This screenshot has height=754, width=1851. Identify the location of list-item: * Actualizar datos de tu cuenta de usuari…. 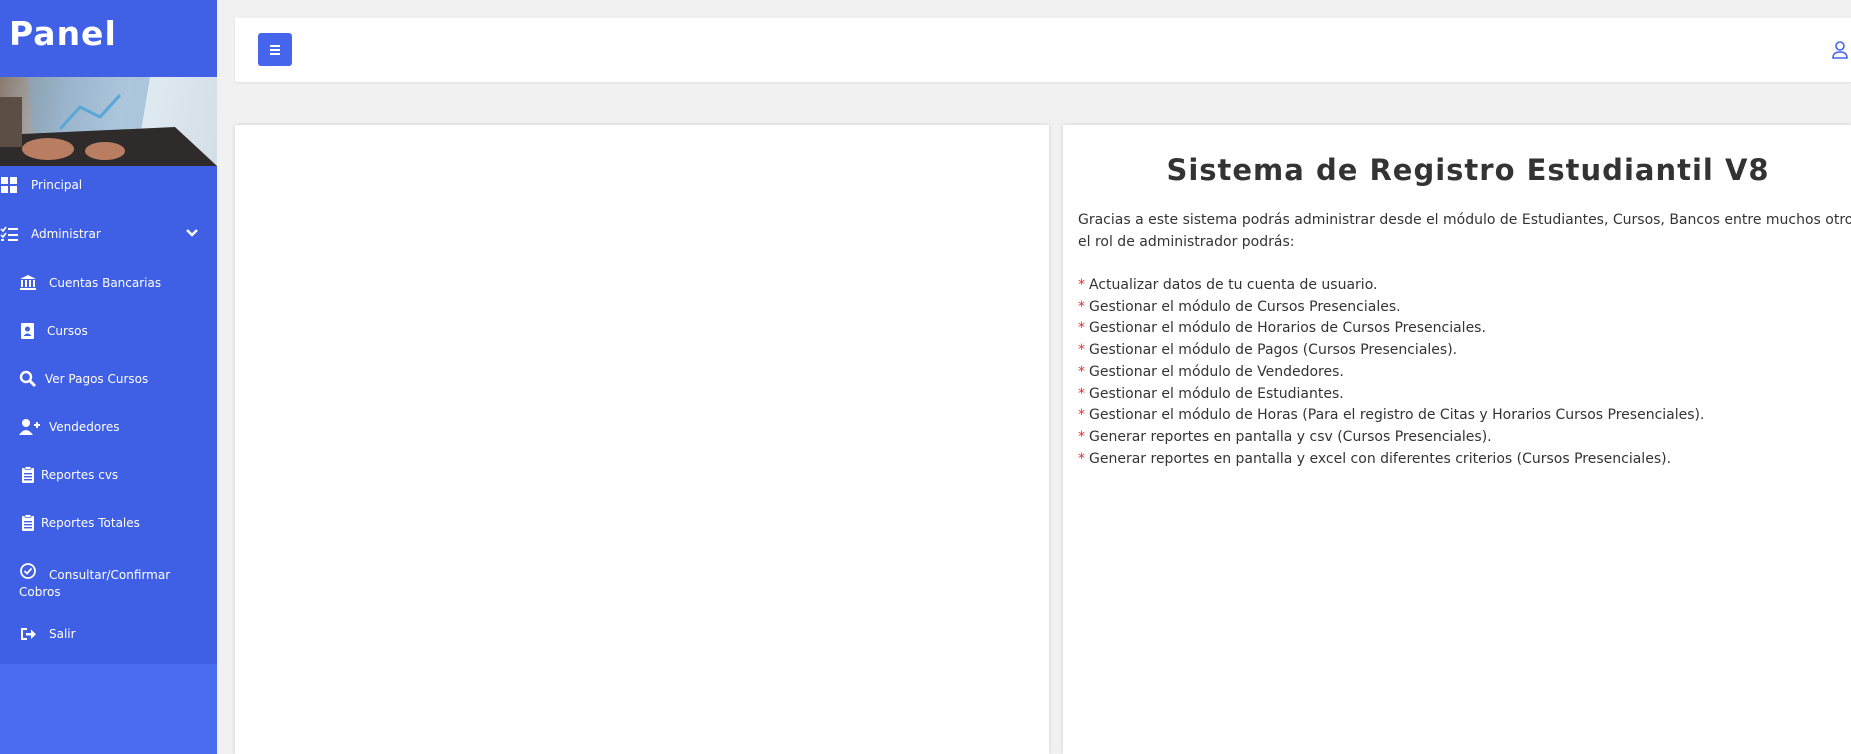
(1391, 286).